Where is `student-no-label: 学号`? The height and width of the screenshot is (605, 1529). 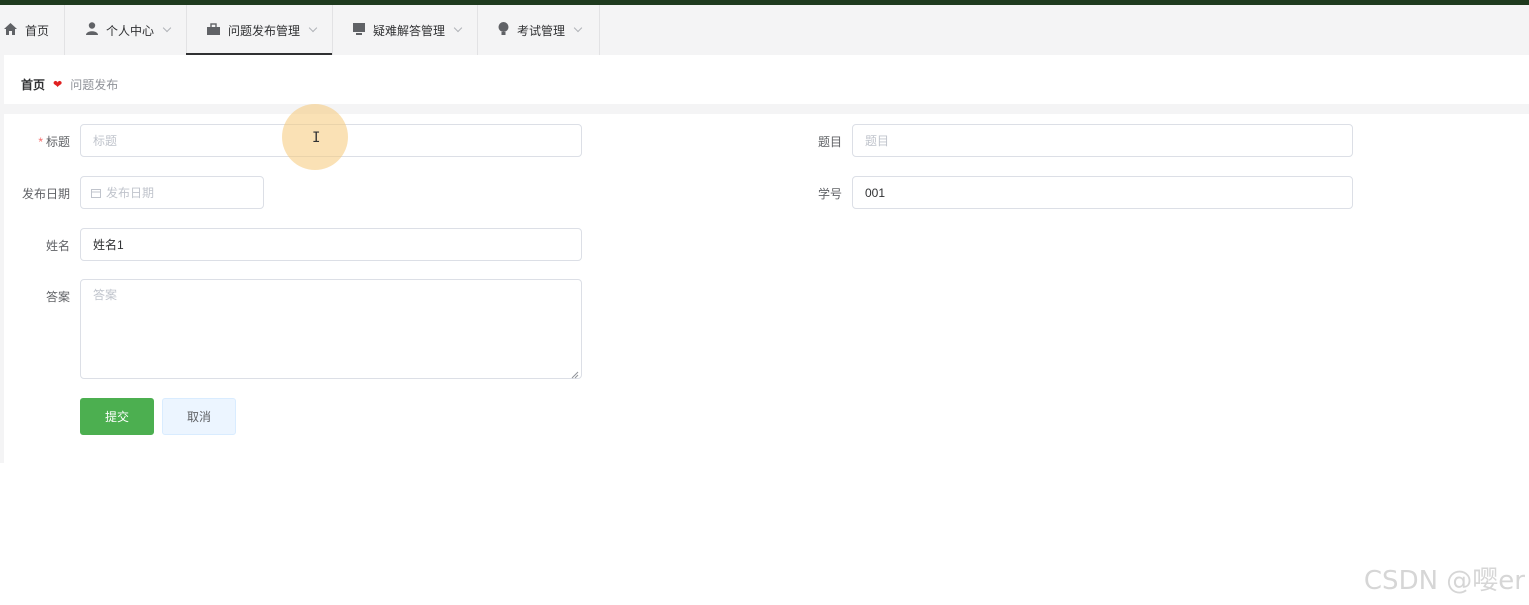 student-no-label: 学号 is located at coordinates (829, 194).